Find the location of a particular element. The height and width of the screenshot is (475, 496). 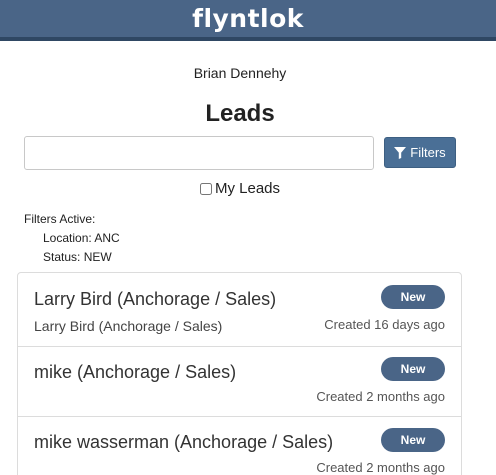

my-leads-checkbox is located at coordinates (205, 188).